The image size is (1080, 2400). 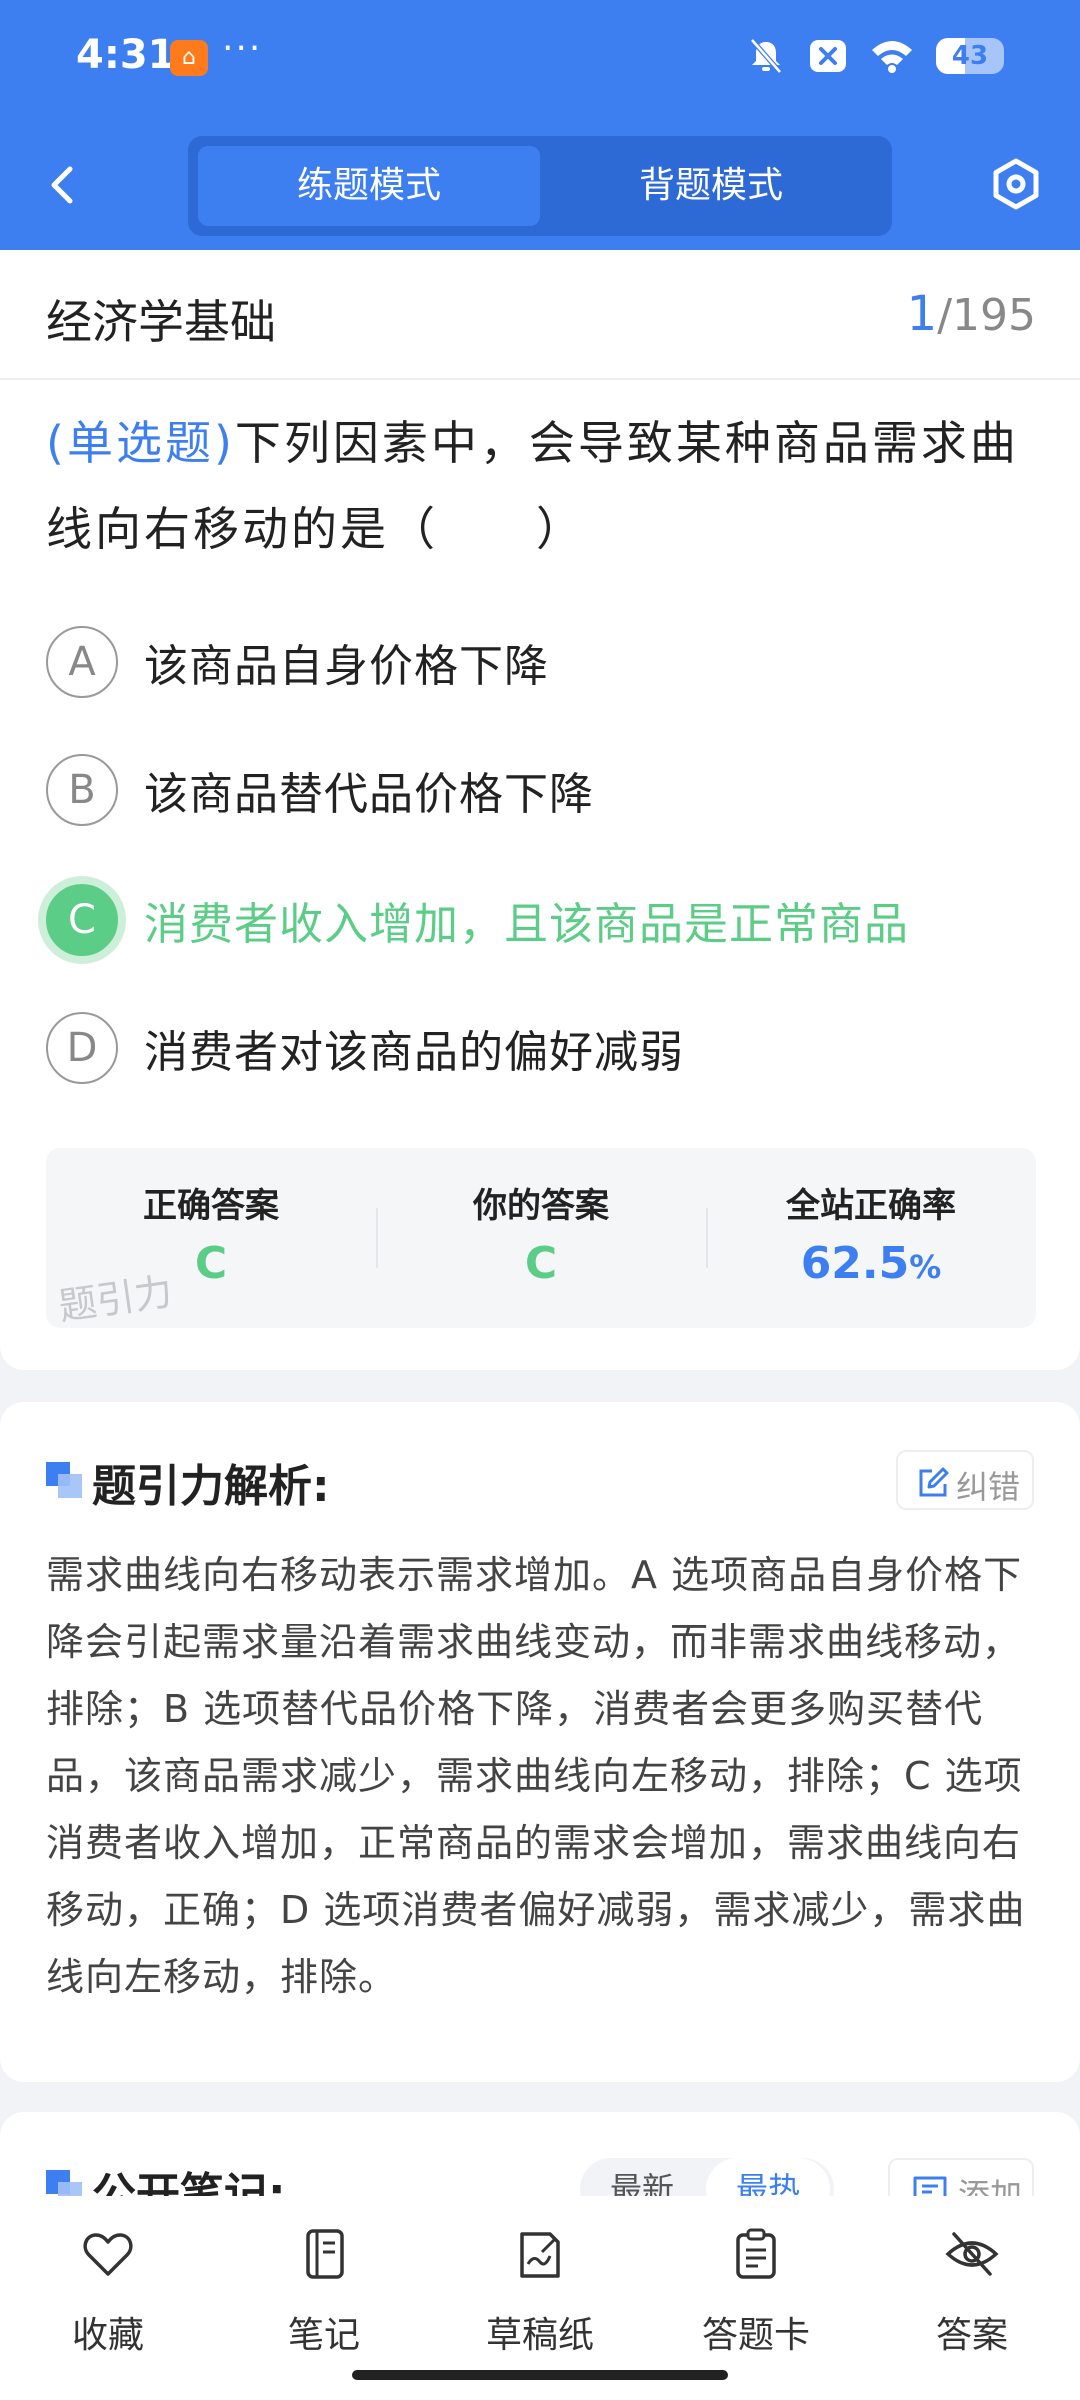 What do you see at coordinates (766, 56) in the screenshot?
I see `mute-bell-icon` at bounding box center [766, 56].